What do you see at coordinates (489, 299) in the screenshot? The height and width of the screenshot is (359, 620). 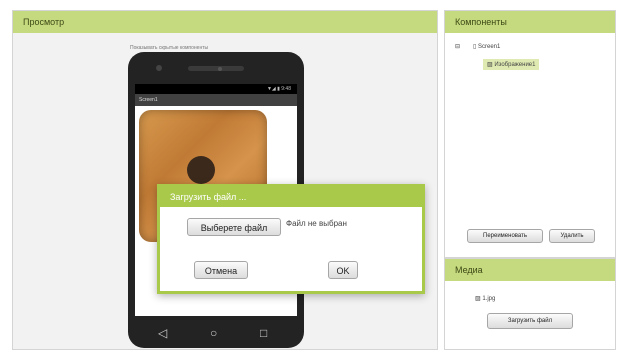 I see `media-file-label: 1.jpg` at bounding box center [489, 299].